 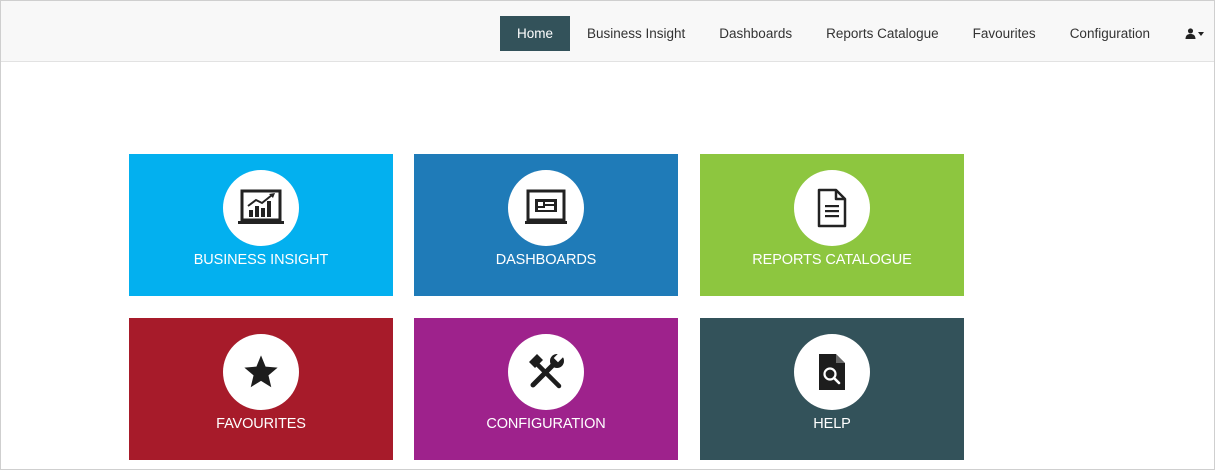 What do you see at coordinates (1201, 33) in the screenshot?
I see `chevron-down-icon` at bounding box center [1201, 33].